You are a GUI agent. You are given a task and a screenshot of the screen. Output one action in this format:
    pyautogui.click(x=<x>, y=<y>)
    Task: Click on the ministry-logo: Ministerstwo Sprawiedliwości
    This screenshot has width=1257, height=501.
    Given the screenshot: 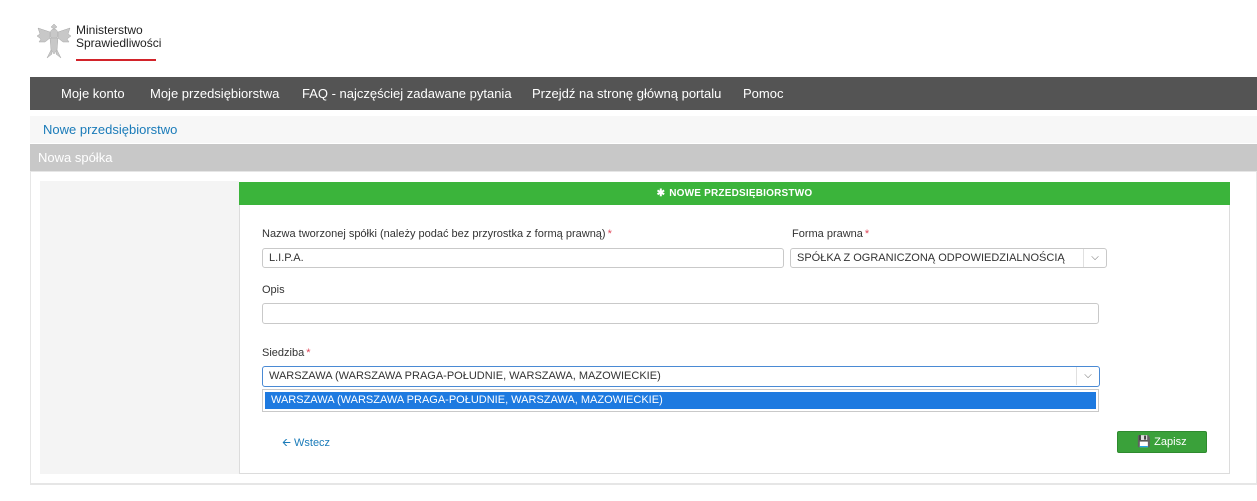 What is the action you would take?
    pyautogui.click(x=101, y=41)
    